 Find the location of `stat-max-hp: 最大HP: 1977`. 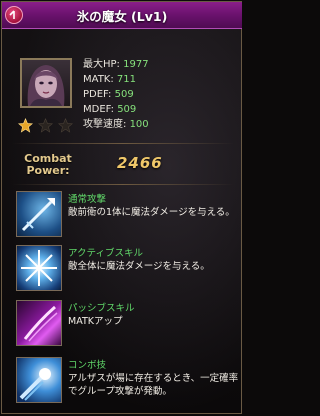

stat-max-hp: 最大HP: 1977 is located at coordinates (116, 64).